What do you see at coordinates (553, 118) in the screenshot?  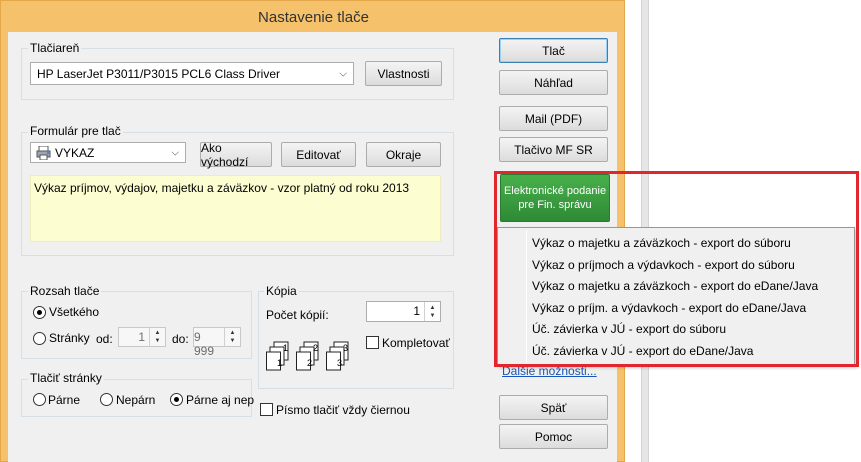 I see `mail-pdf-button: Mail (PDF)` at bounding box center [553, 118].